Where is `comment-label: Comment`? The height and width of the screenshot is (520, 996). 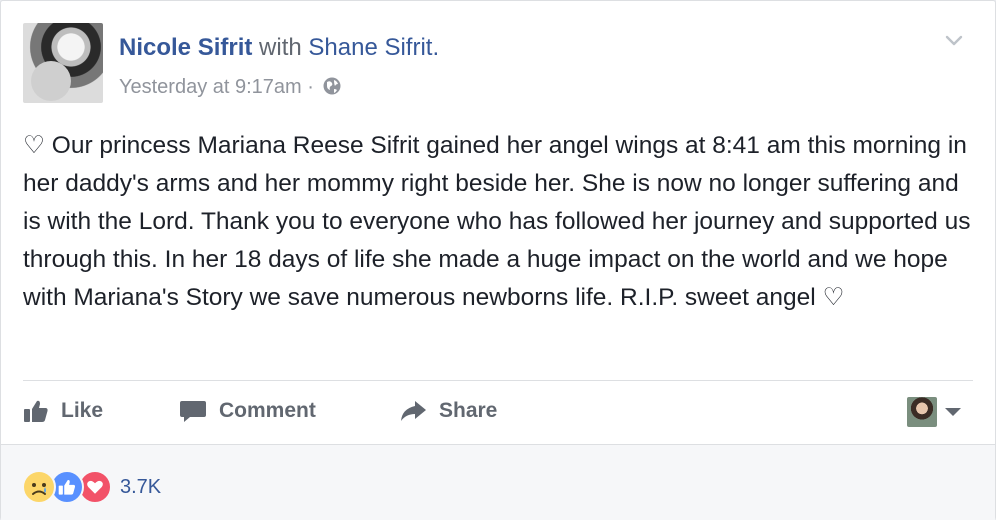 comment-label: Comment is located at coordinates (267, 410).